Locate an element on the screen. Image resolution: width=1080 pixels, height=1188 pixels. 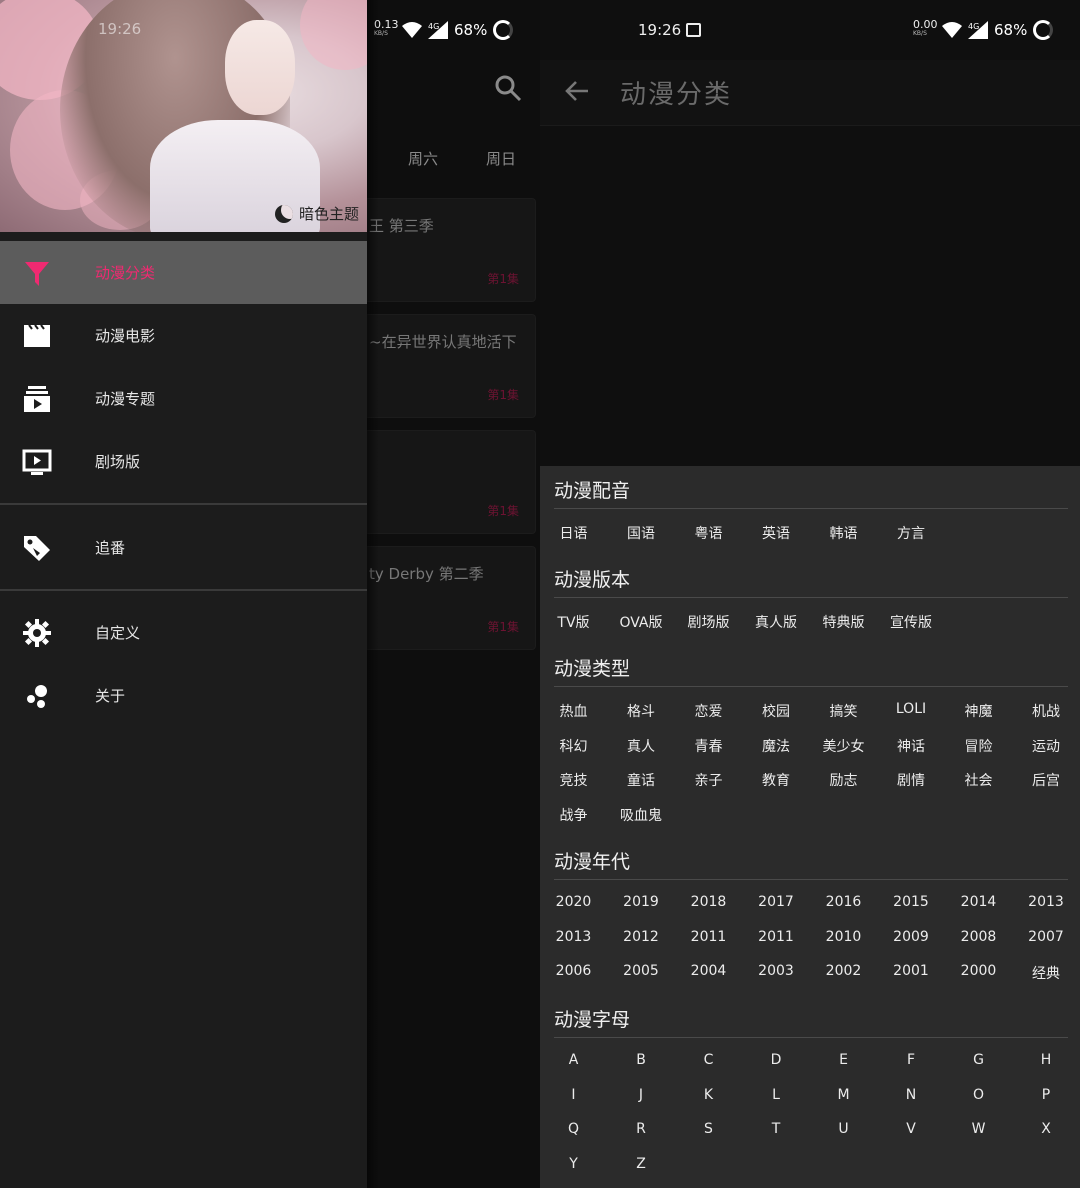
menu-item-anime-topic: 动漫专题 is located at coordinates (183, 398).